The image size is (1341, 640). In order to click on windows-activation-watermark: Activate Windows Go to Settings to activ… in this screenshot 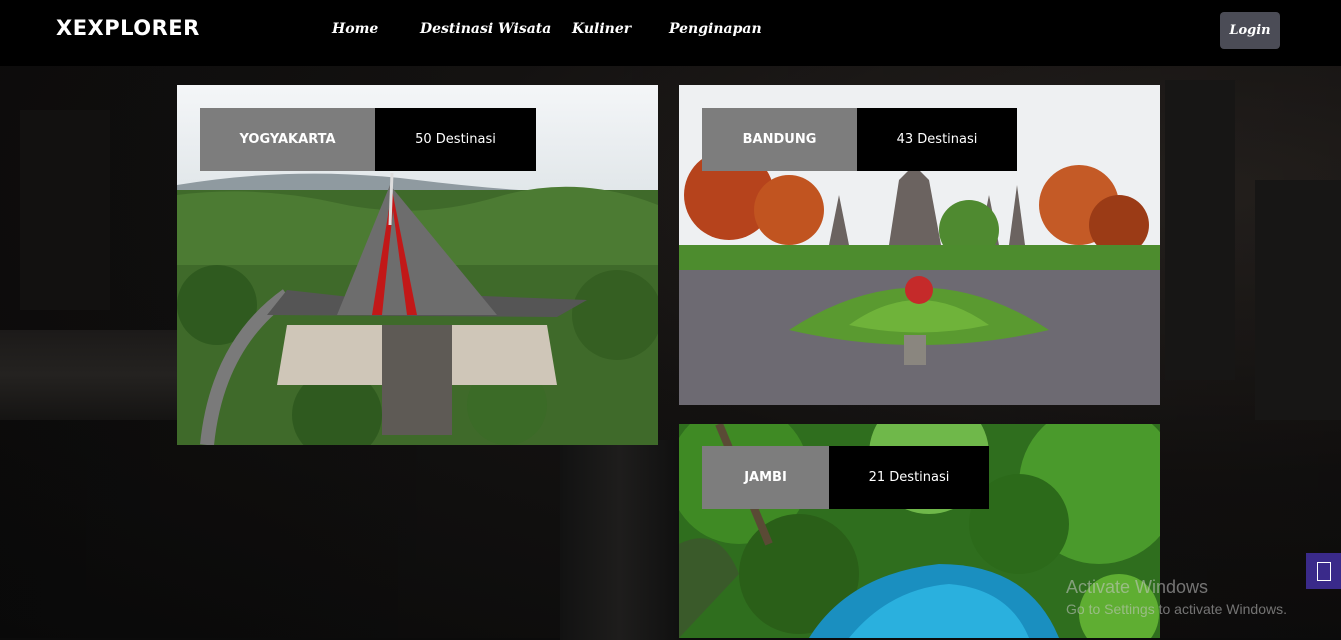, I will do `click(1176, 597)`.